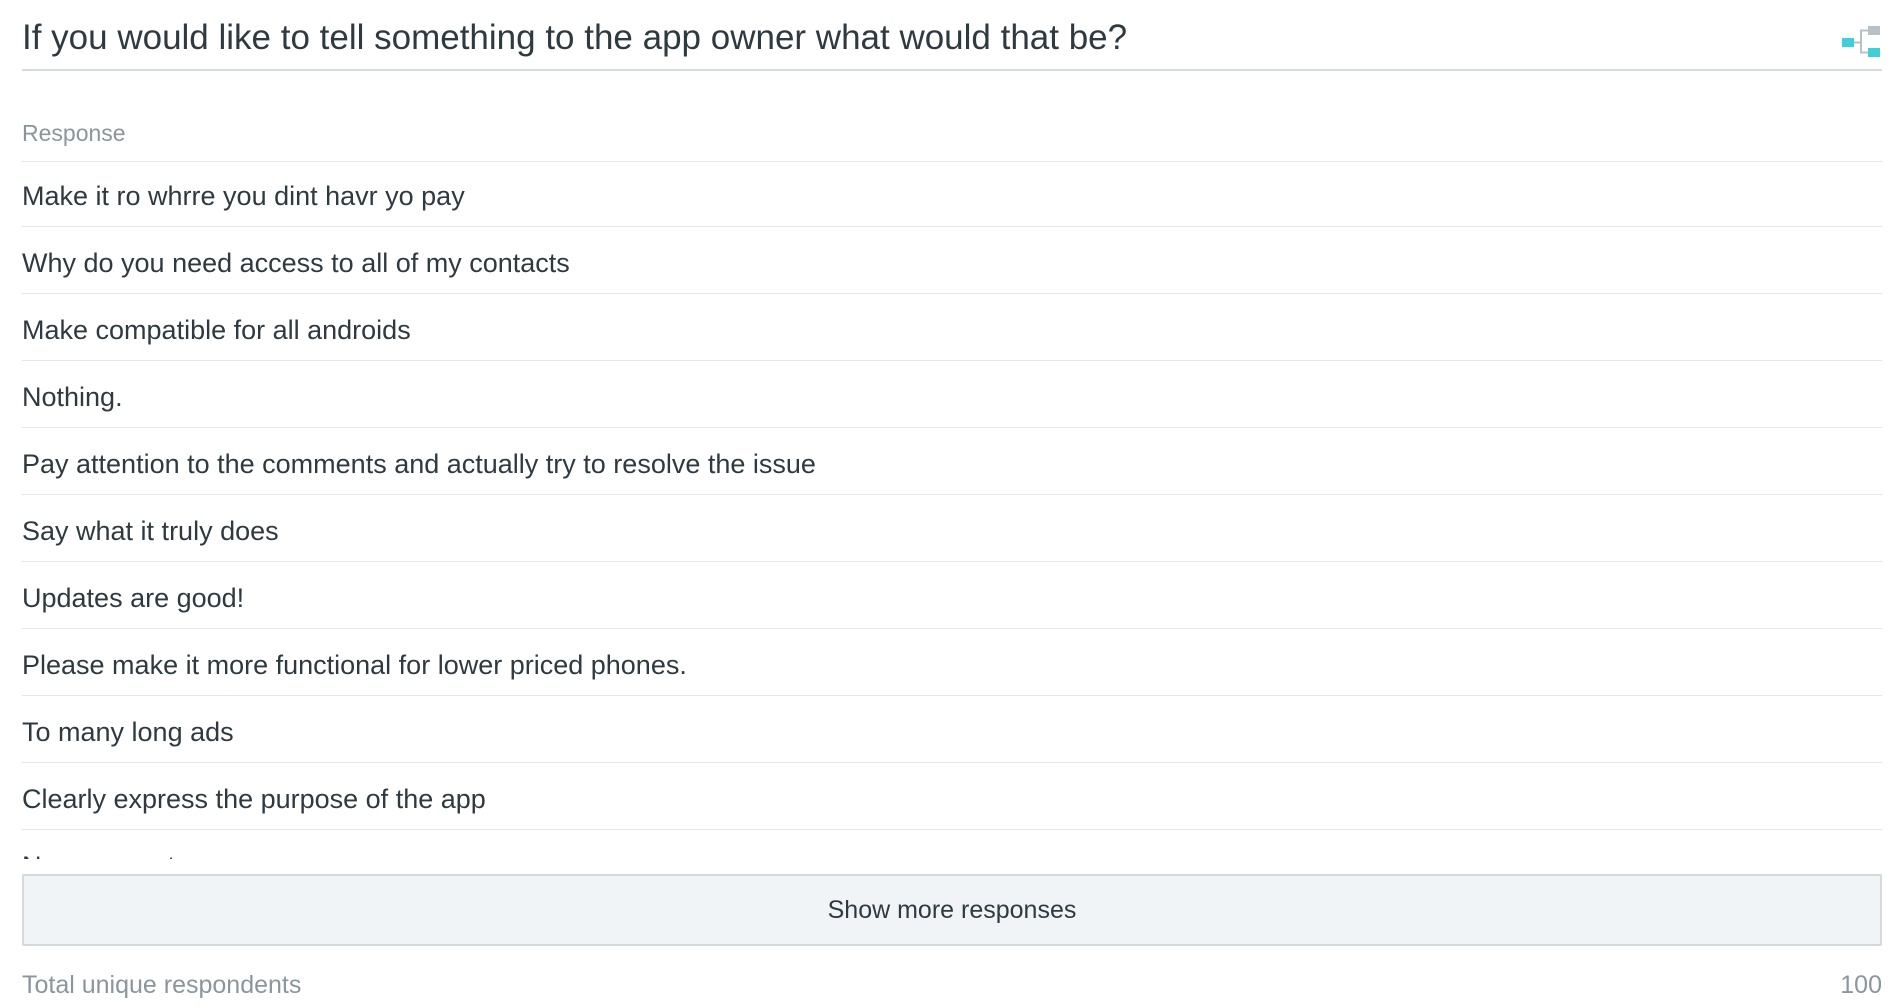 This screenshot has width=1902, height=1008. What do you see at coordinates (243, 196) in the screenshot?
I see `response-text: Make it ro whrre you dint havr yo pay` at bounding box center [243, 196].